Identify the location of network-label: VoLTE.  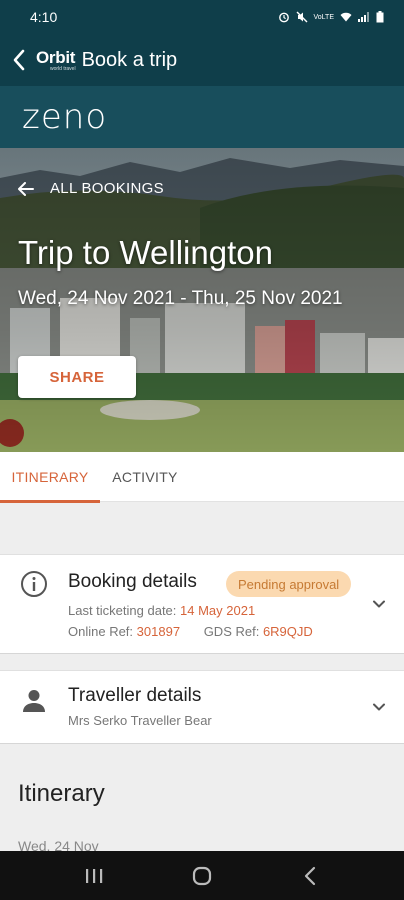
(324, 17).